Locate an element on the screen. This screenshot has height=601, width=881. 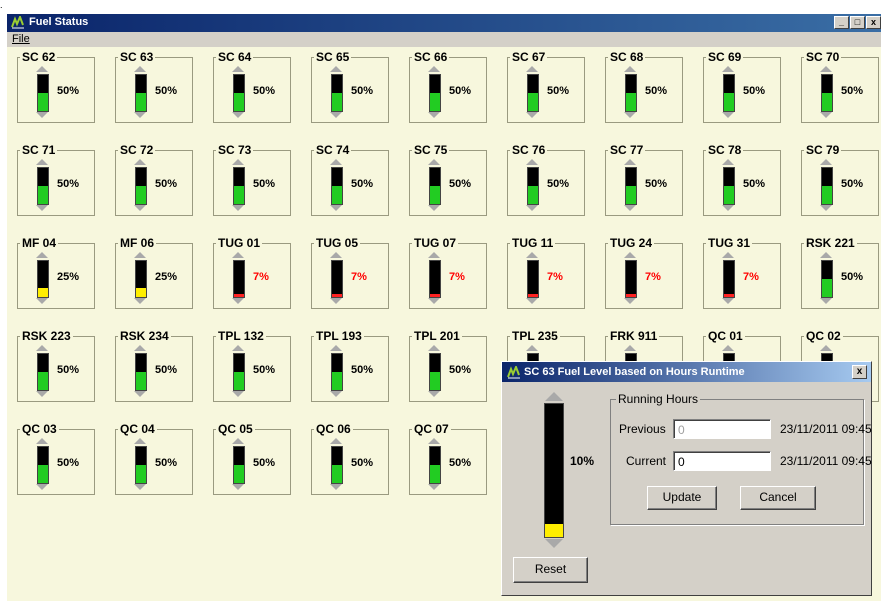
fuel-gauge-tile: RSK 221 50% is located at coordinates (840, 272).